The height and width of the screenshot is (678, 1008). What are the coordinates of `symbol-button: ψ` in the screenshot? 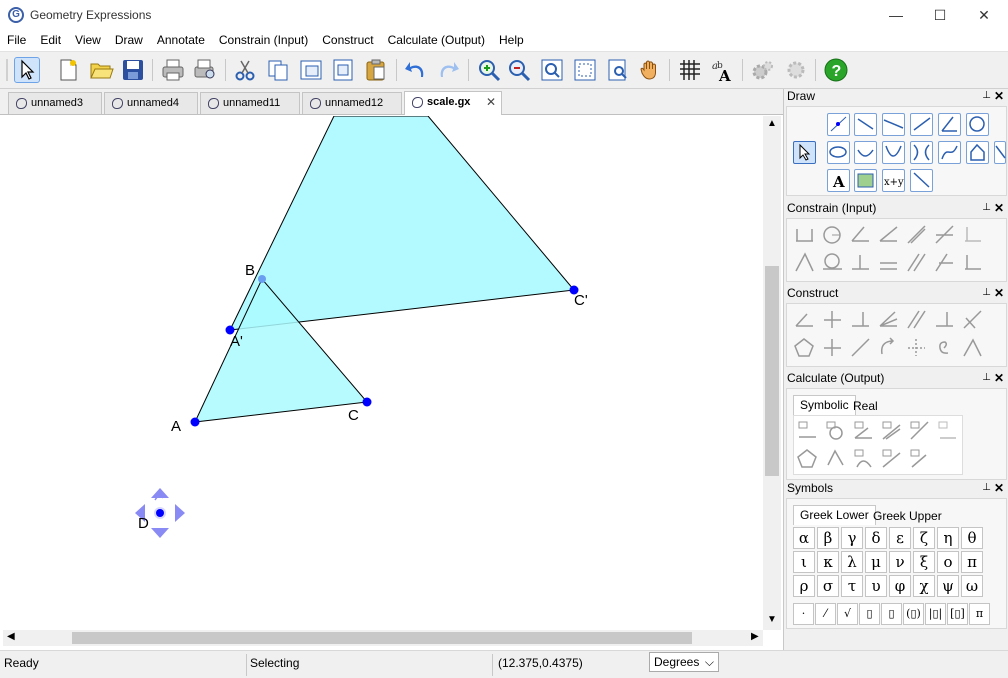 It's located at (948, 586).